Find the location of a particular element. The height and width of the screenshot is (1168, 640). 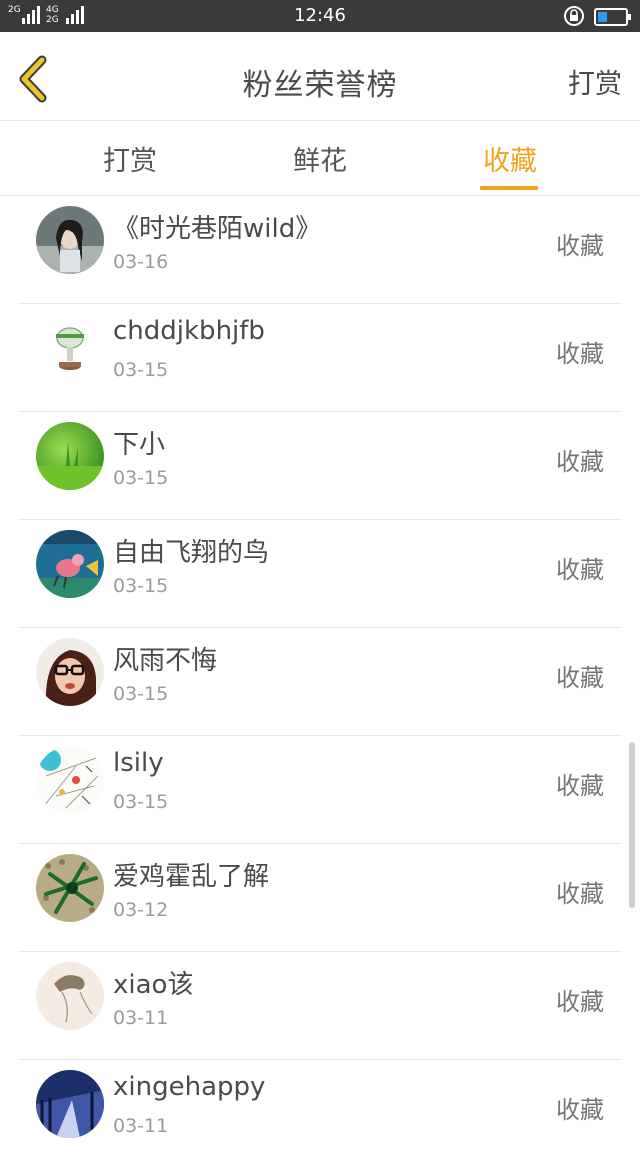

item-name: 下小 is located at coordinates (139, 445).